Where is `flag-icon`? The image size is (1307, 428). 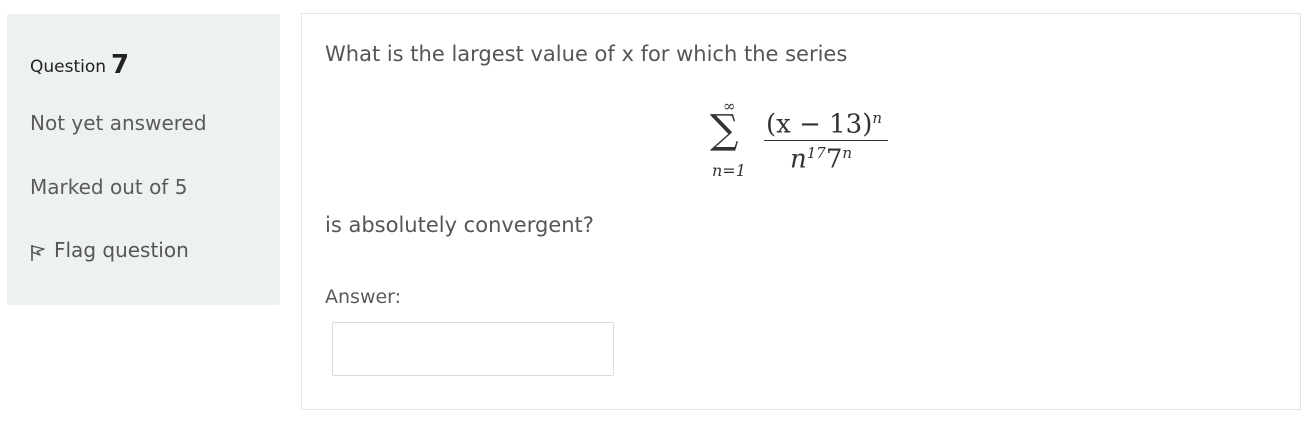
flag-icon is located at coordinates (38, 253).